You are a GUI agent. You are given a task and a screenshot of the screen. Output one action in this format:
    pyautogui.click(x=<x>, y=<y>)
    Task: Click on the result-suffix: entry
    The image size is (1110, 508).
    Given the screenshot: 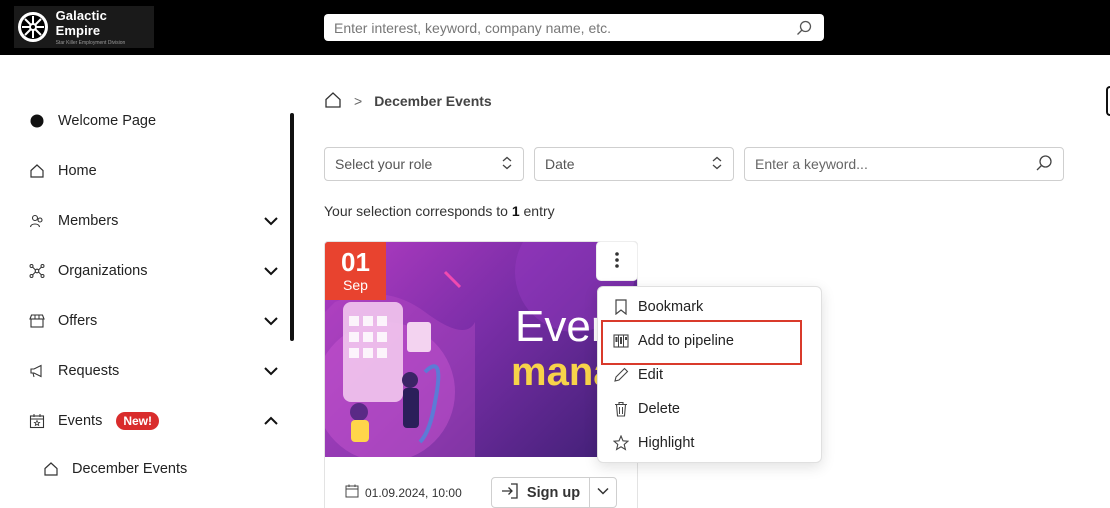 What is the action you would take?
    pyautogui.click(x=537, y=211)
    